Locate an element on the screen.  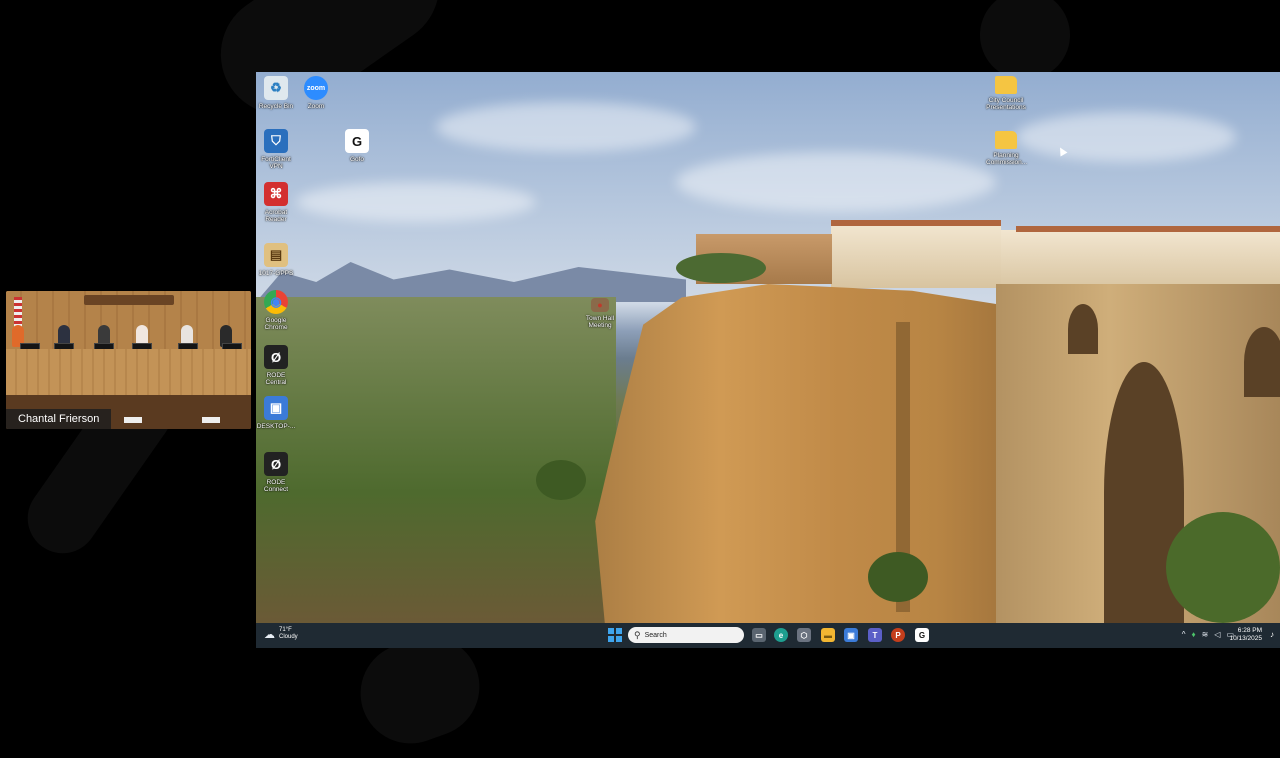
fortinet-vpn-icon: ⛉ FortiClient VPN is located at coordinates (276, 149).